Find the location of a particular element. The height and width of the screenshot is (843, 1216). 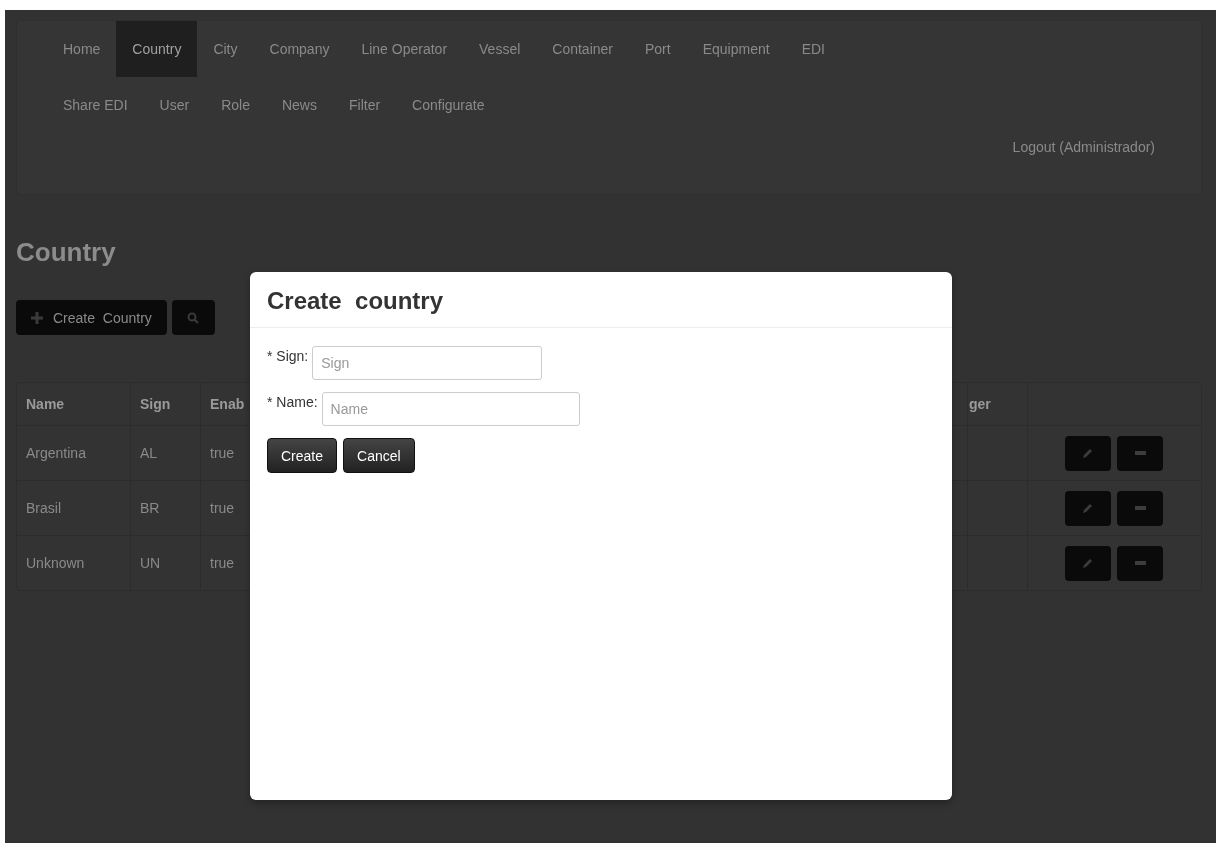

nav-link: Home is located at coordinates (82, 49).